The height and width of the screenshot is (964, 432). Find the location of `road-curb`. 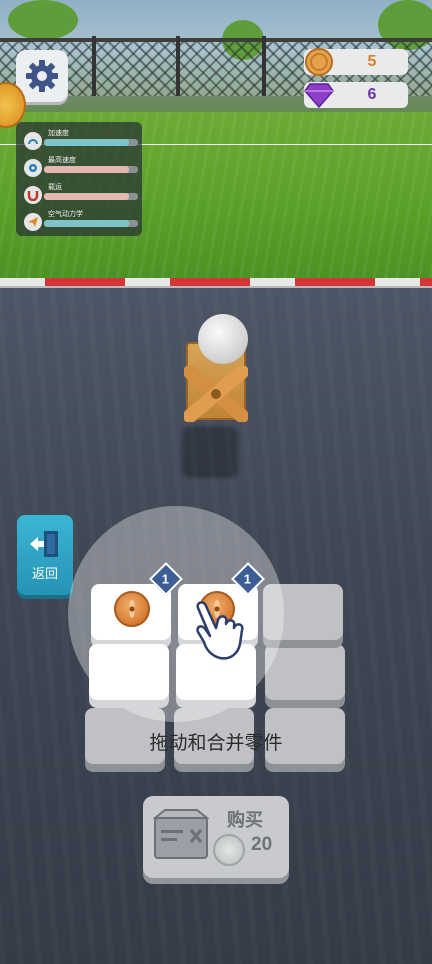

road-curb is located at coordinates (216, 283).